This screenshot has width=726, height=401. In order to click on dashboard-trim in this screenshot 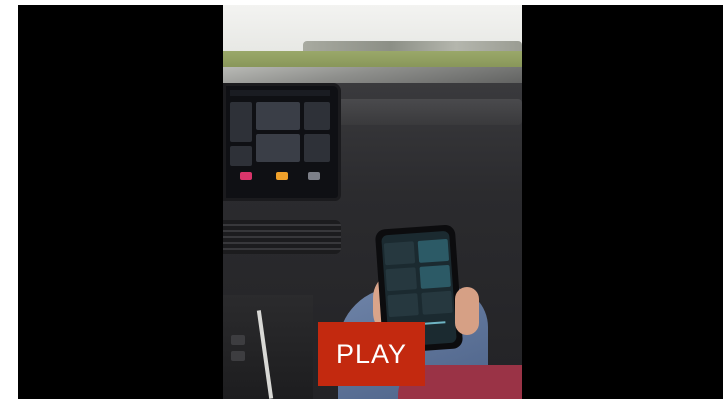, I will do `click(427, 112)`.